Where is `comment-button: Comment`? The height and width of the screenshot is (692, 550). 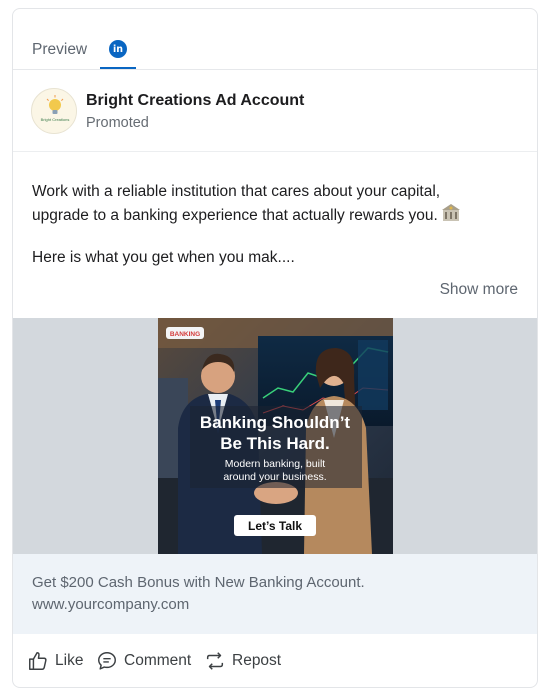
comment-button: Comment is located at coordinates (143, 661).